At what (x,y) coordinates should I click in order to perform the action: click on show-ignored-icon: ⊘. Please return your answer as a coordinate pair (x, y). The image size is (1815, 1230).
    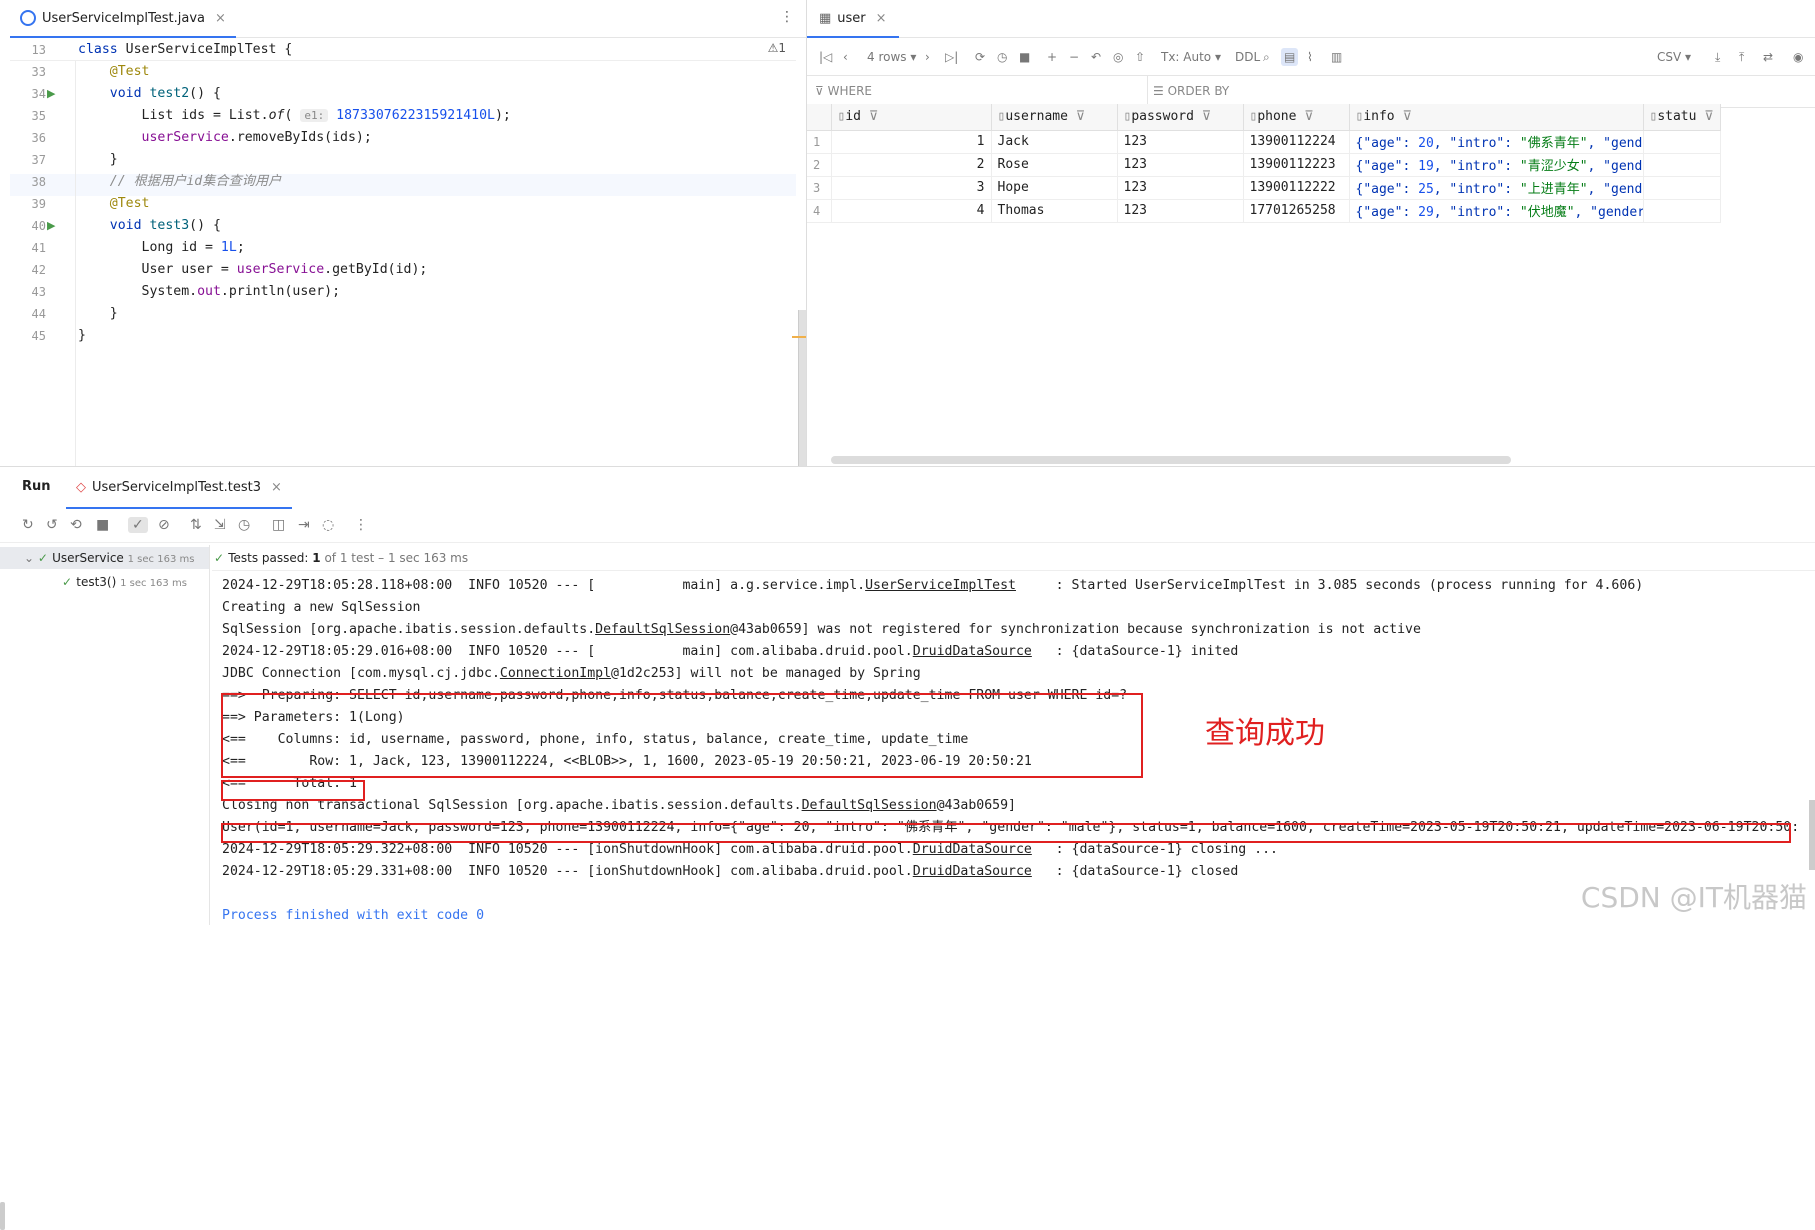
    Looking at the image, I should click on (164, 525).